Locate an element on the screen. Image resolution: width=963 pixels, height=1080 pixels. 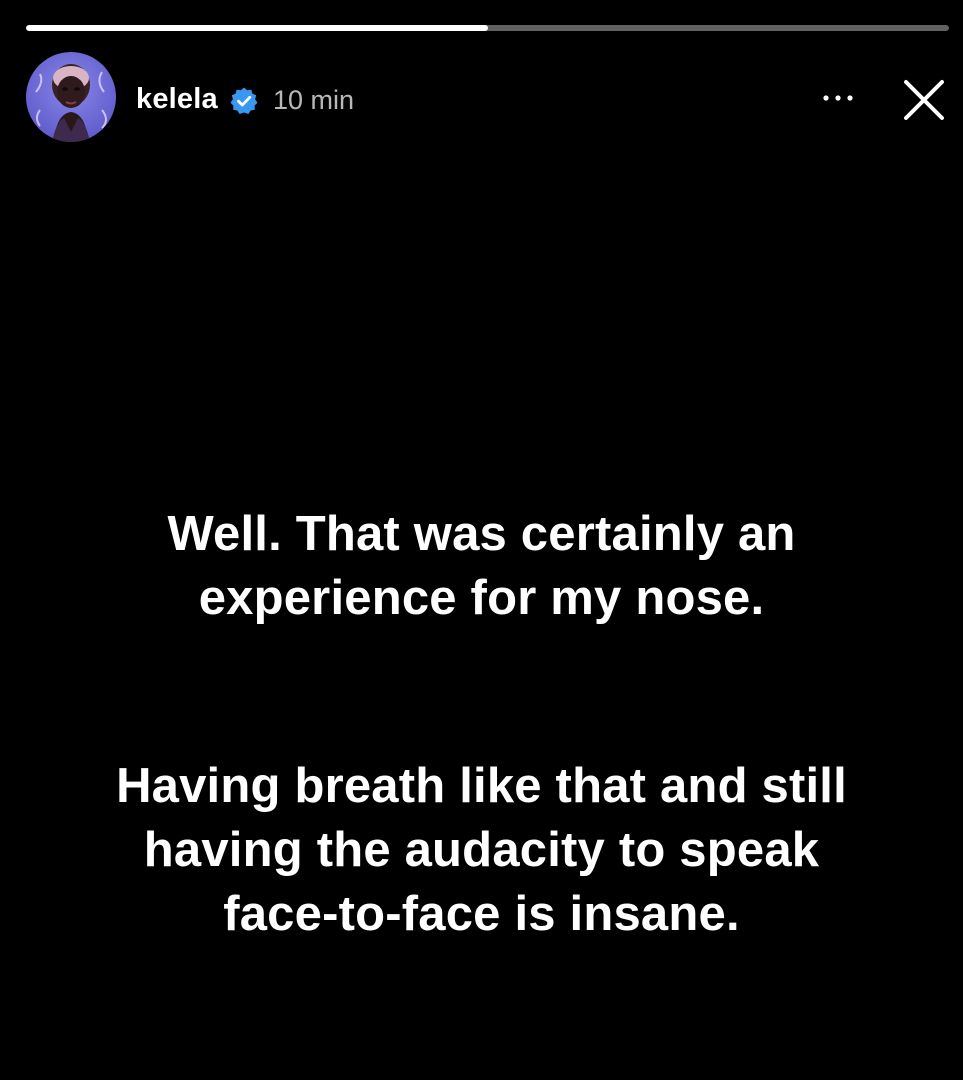
story-header: kelela 10 min is located at coordinates (487, 98).